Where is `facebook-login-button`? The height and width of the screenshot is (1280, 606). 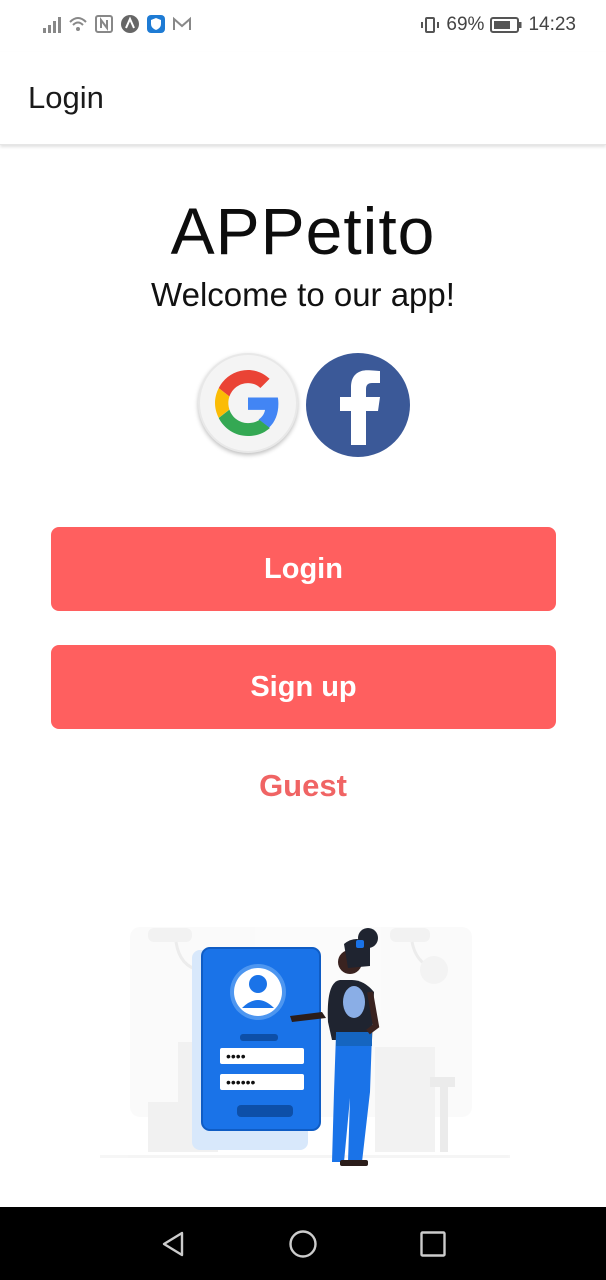
facebook-login-button is located at coordinates (358, 405).